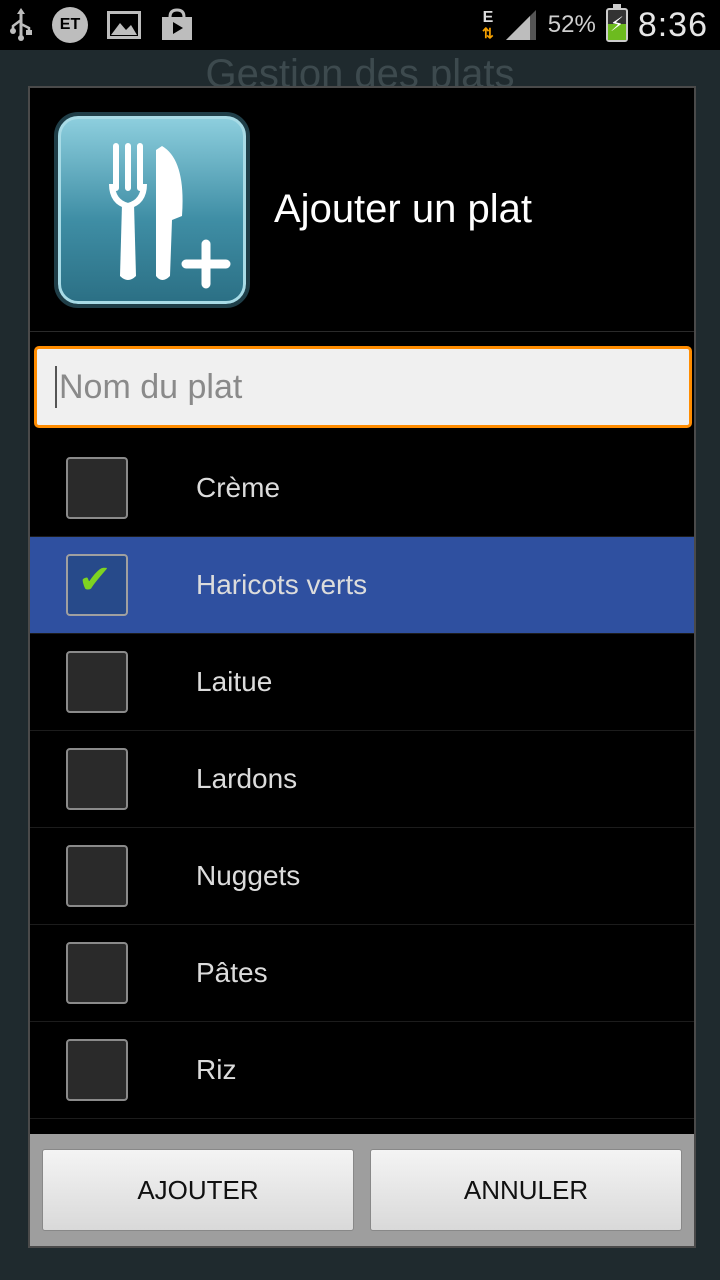 This screenshot has width=720, height=1280. I want to click on add-button: AJOUTER, so click(198, 1190).